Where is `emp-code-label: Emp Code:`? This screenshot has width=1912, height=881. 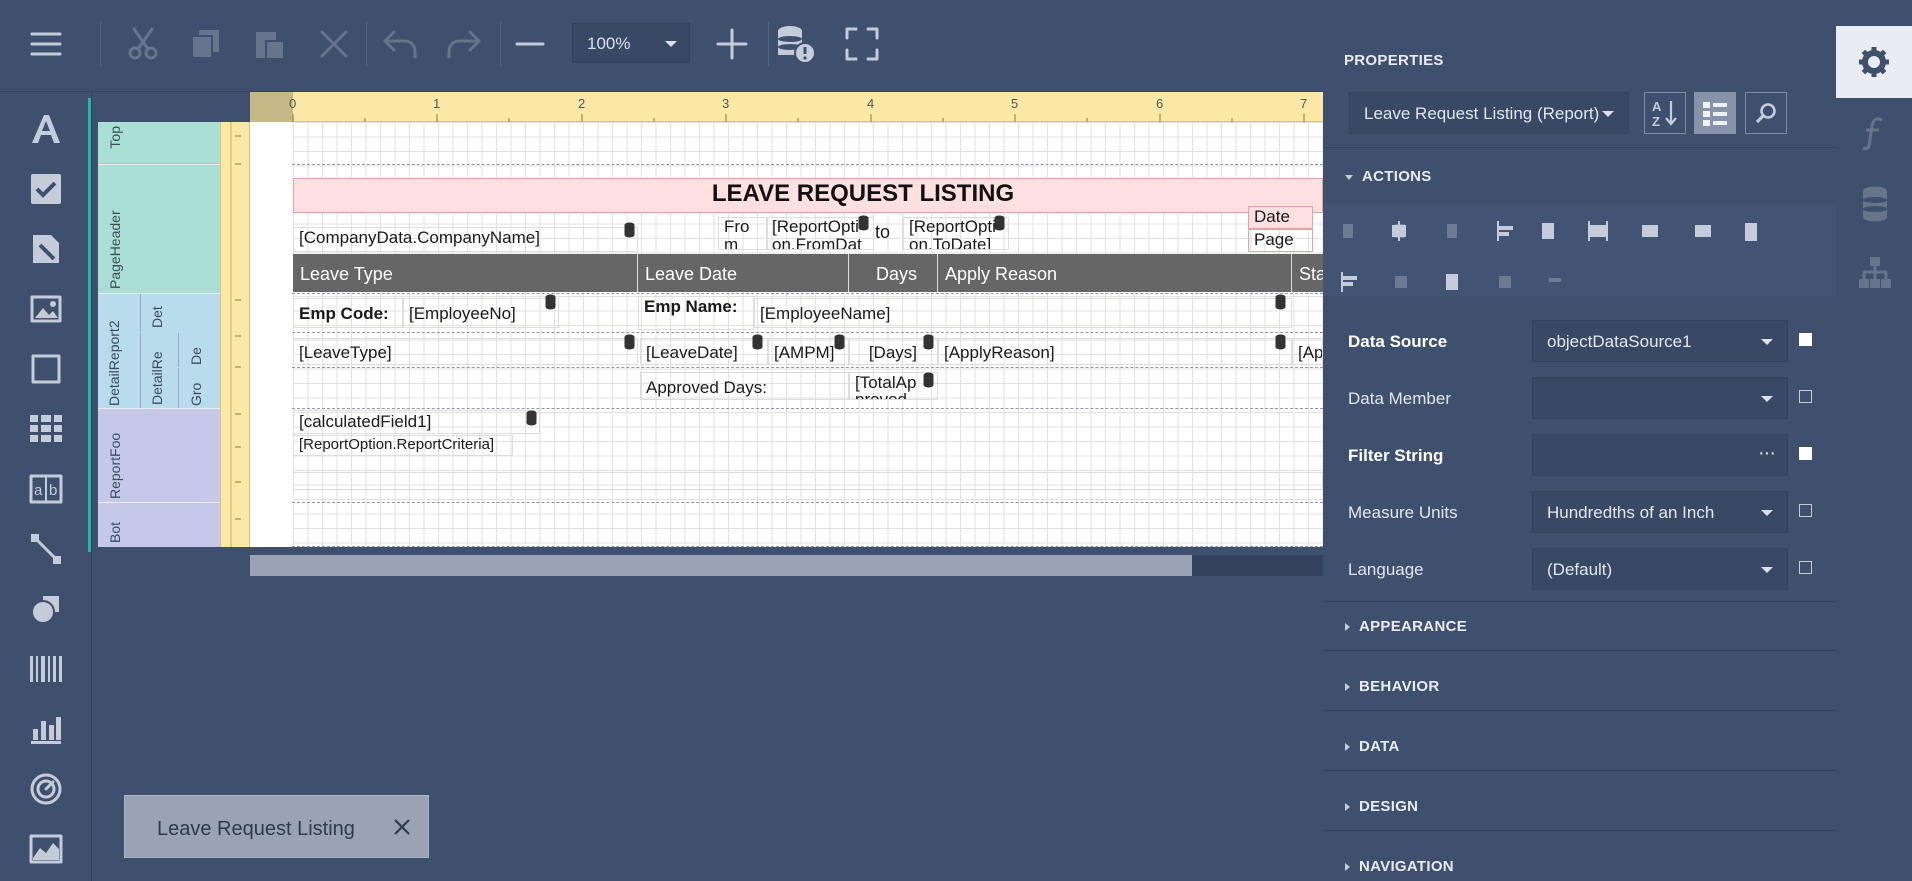
emp-code-label: Emp Code: is located at coordinates (348, 313).